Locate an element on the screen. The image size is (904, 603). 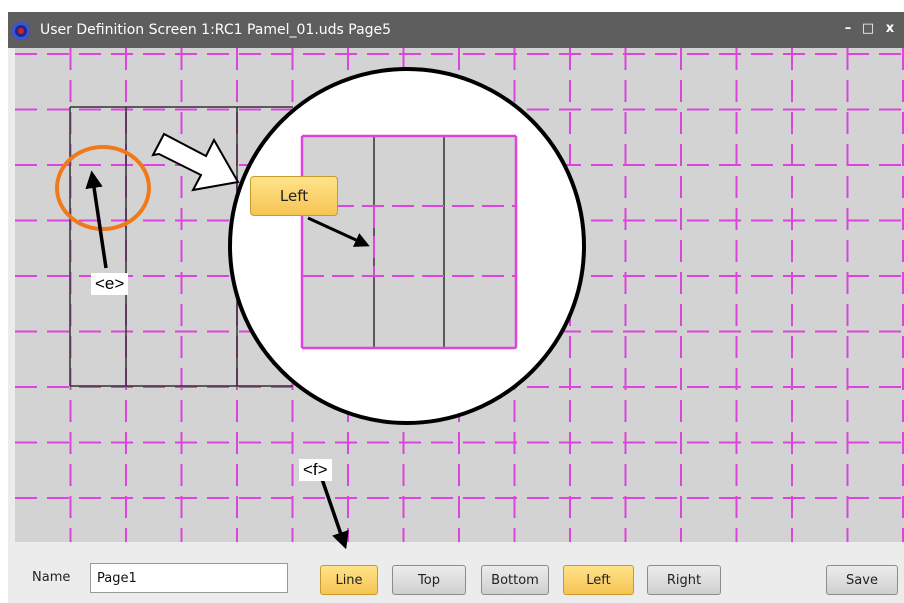
callout-f: <f> is located at coordinates (315, 470).